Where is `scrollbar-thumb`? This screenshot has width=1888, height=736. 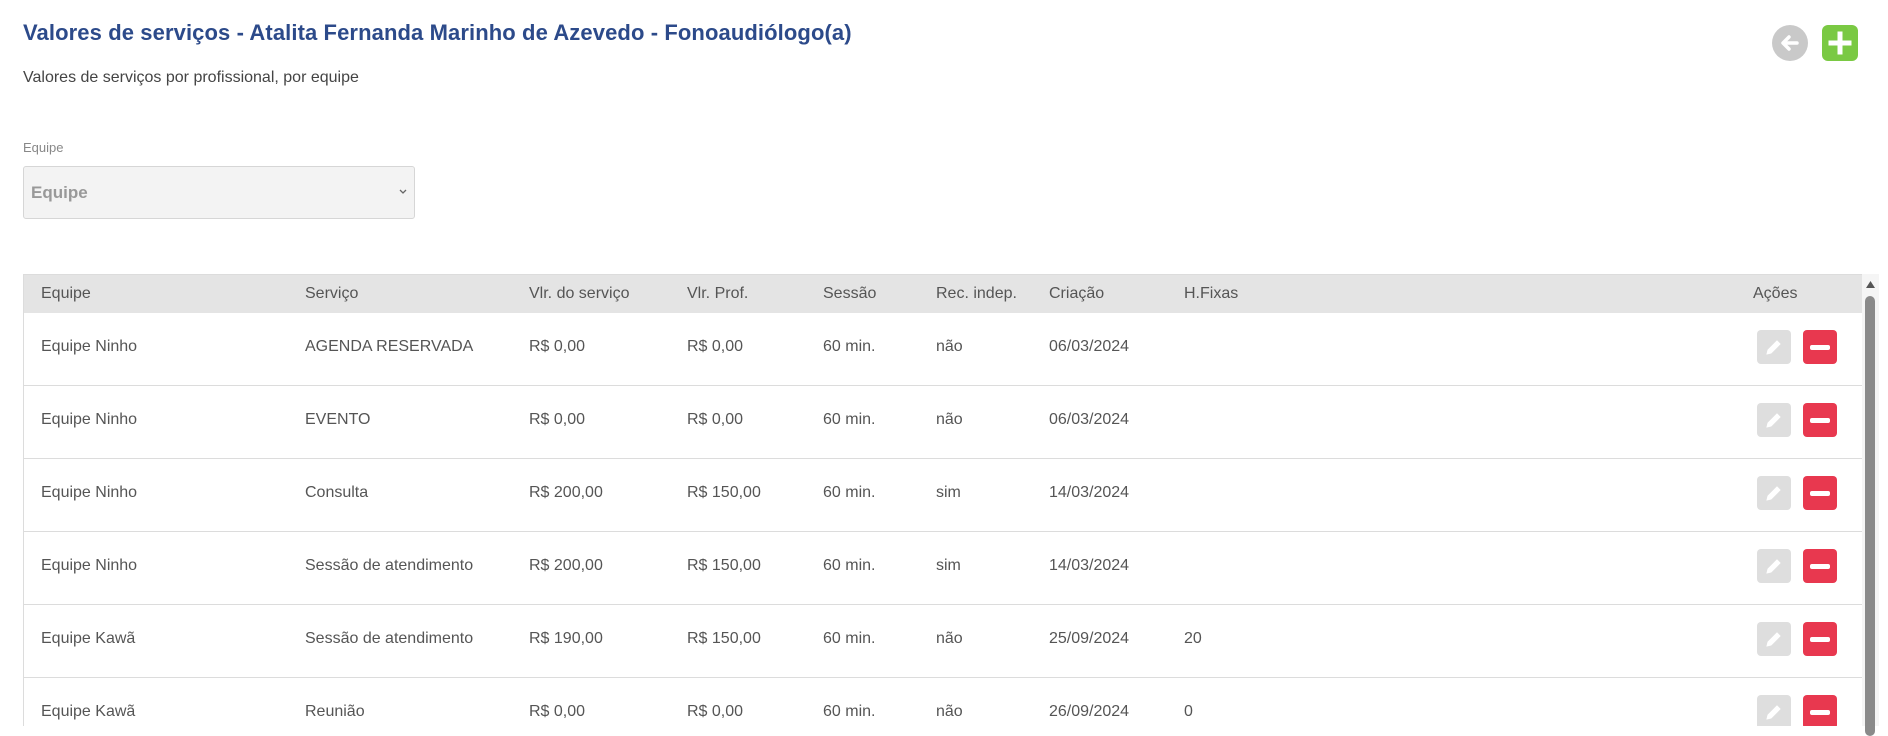
scrollbar-thumb is located at coordinates (1870, 516).